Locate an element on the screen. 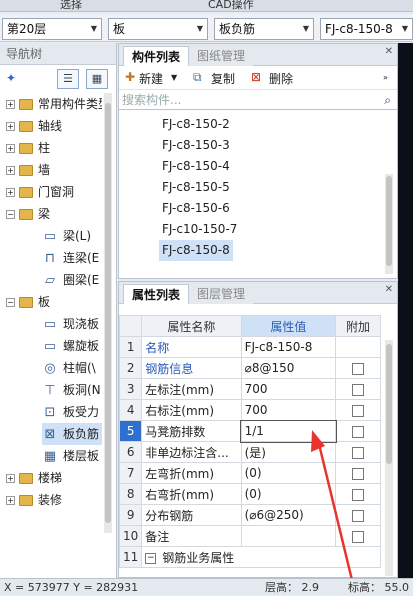  floor-height-readout: 层高： 2.9 is located at coordinates (292, 587).